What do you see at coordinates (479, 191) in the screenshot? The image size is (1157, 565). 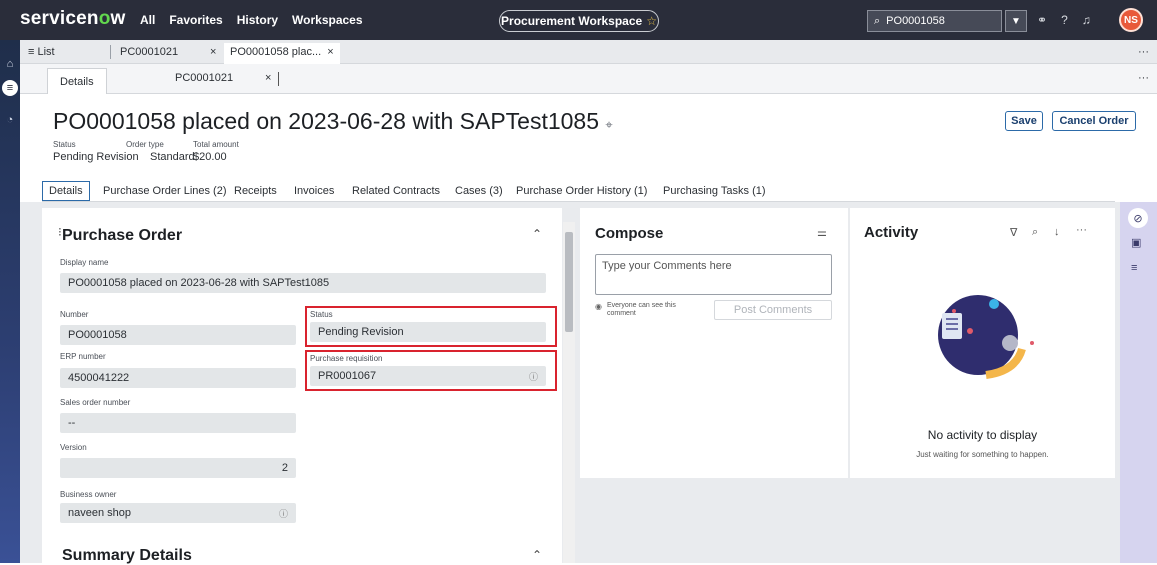 I see `tab-cases: Cases (3)` at bounding box center [479, 191].